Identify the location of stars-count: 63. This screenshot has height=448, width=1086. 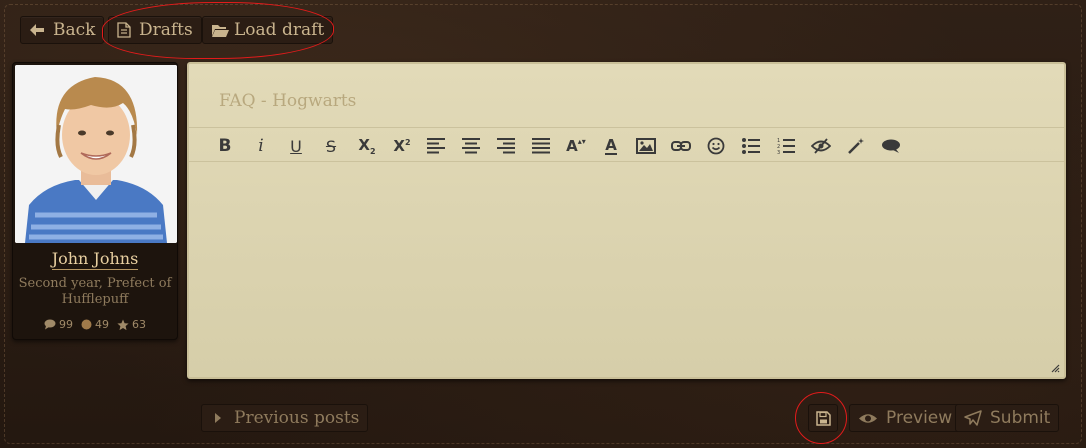
(139, 324).